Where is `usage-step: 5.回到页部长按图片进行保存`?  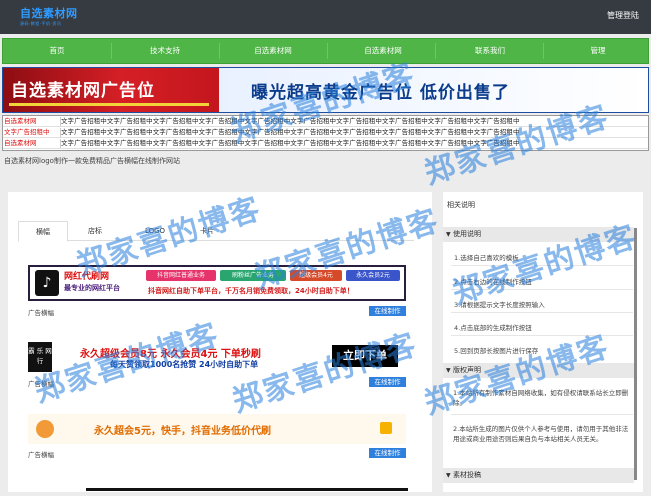 usage-step: 5.回到页部长按图片进行保存 is located at coordinates (496, 351).